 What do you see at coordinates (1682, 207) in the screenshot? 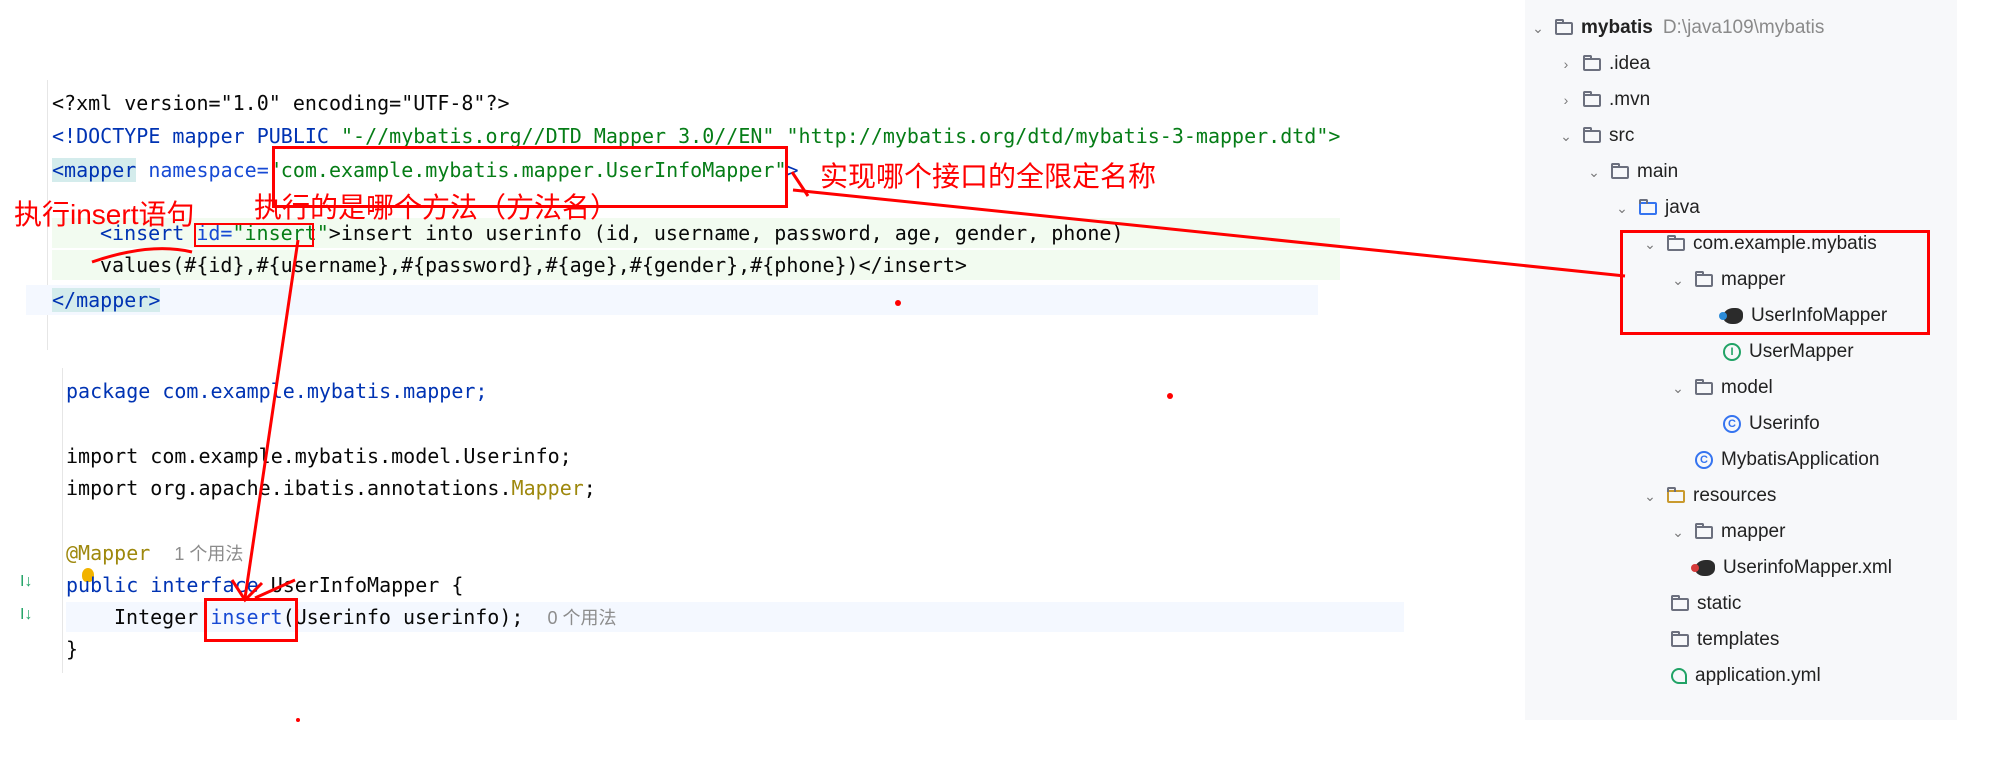
I see `tree-item-label: java` at bounding box center [1682, 207].